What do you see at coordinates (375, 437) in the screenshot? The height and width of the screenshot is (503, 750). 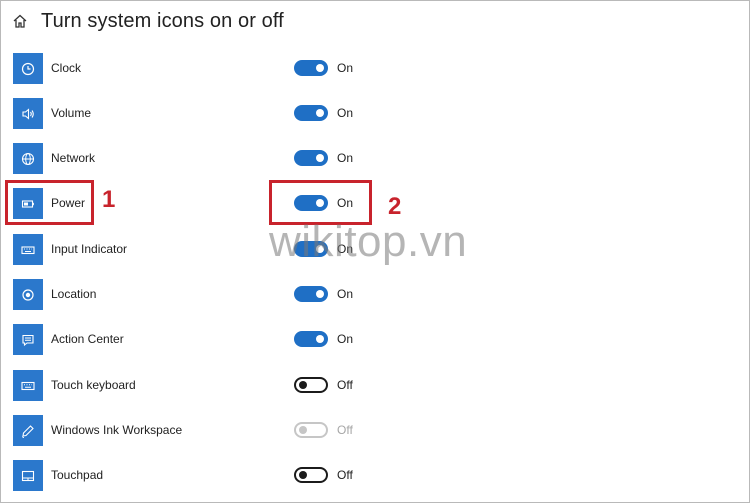 I see `setting-row-windows-ink-workspace: Windows Ink Workspace Off` at bounding box center [375, 437].